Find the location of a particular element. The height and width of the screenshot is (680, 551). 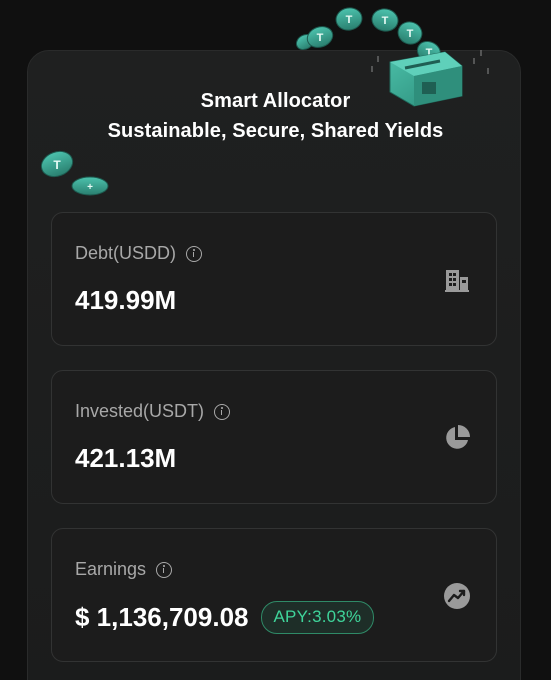

debt-label: Debt(USDD) is located at coordinates (126, 253).